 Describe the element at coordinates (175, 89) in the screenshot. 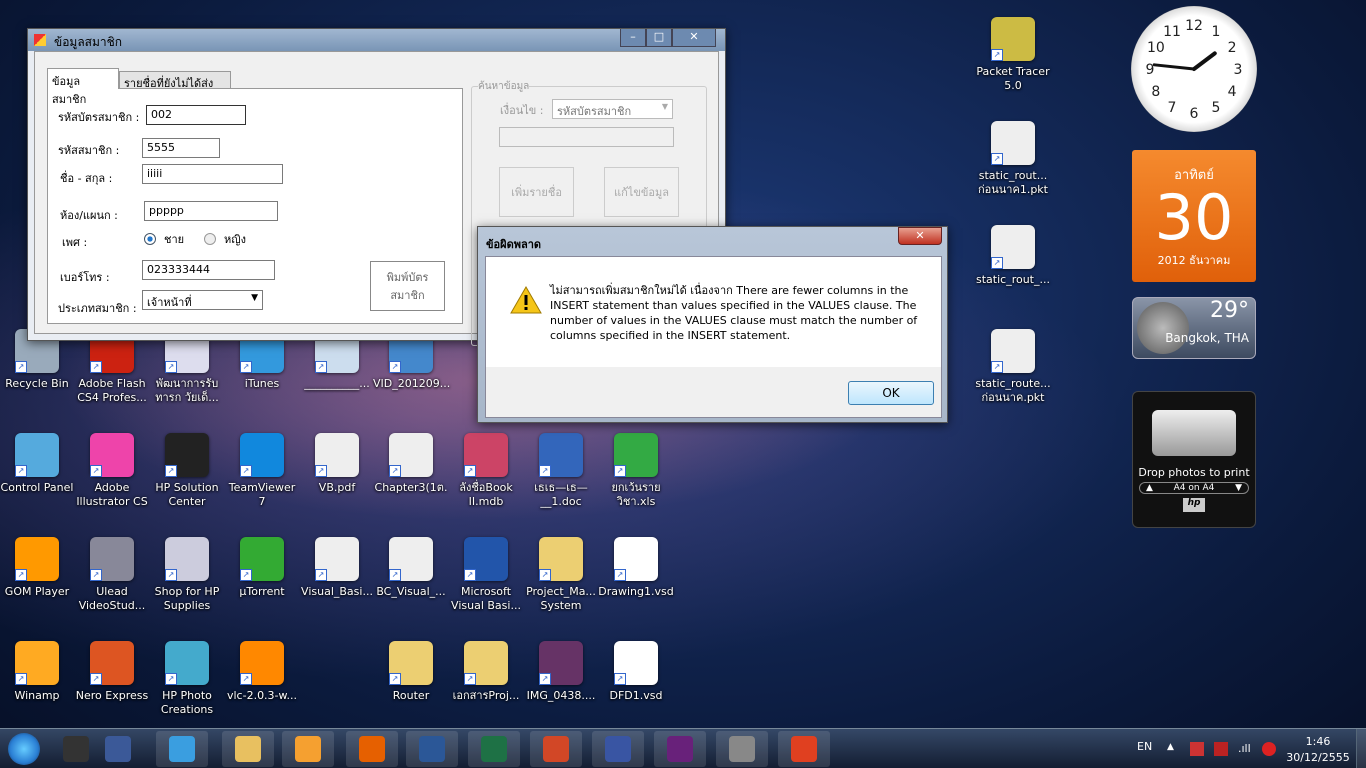

I see `tab-unreturned: รายชื่อที่ยังไม่ได้ส่งคืน` at that location.